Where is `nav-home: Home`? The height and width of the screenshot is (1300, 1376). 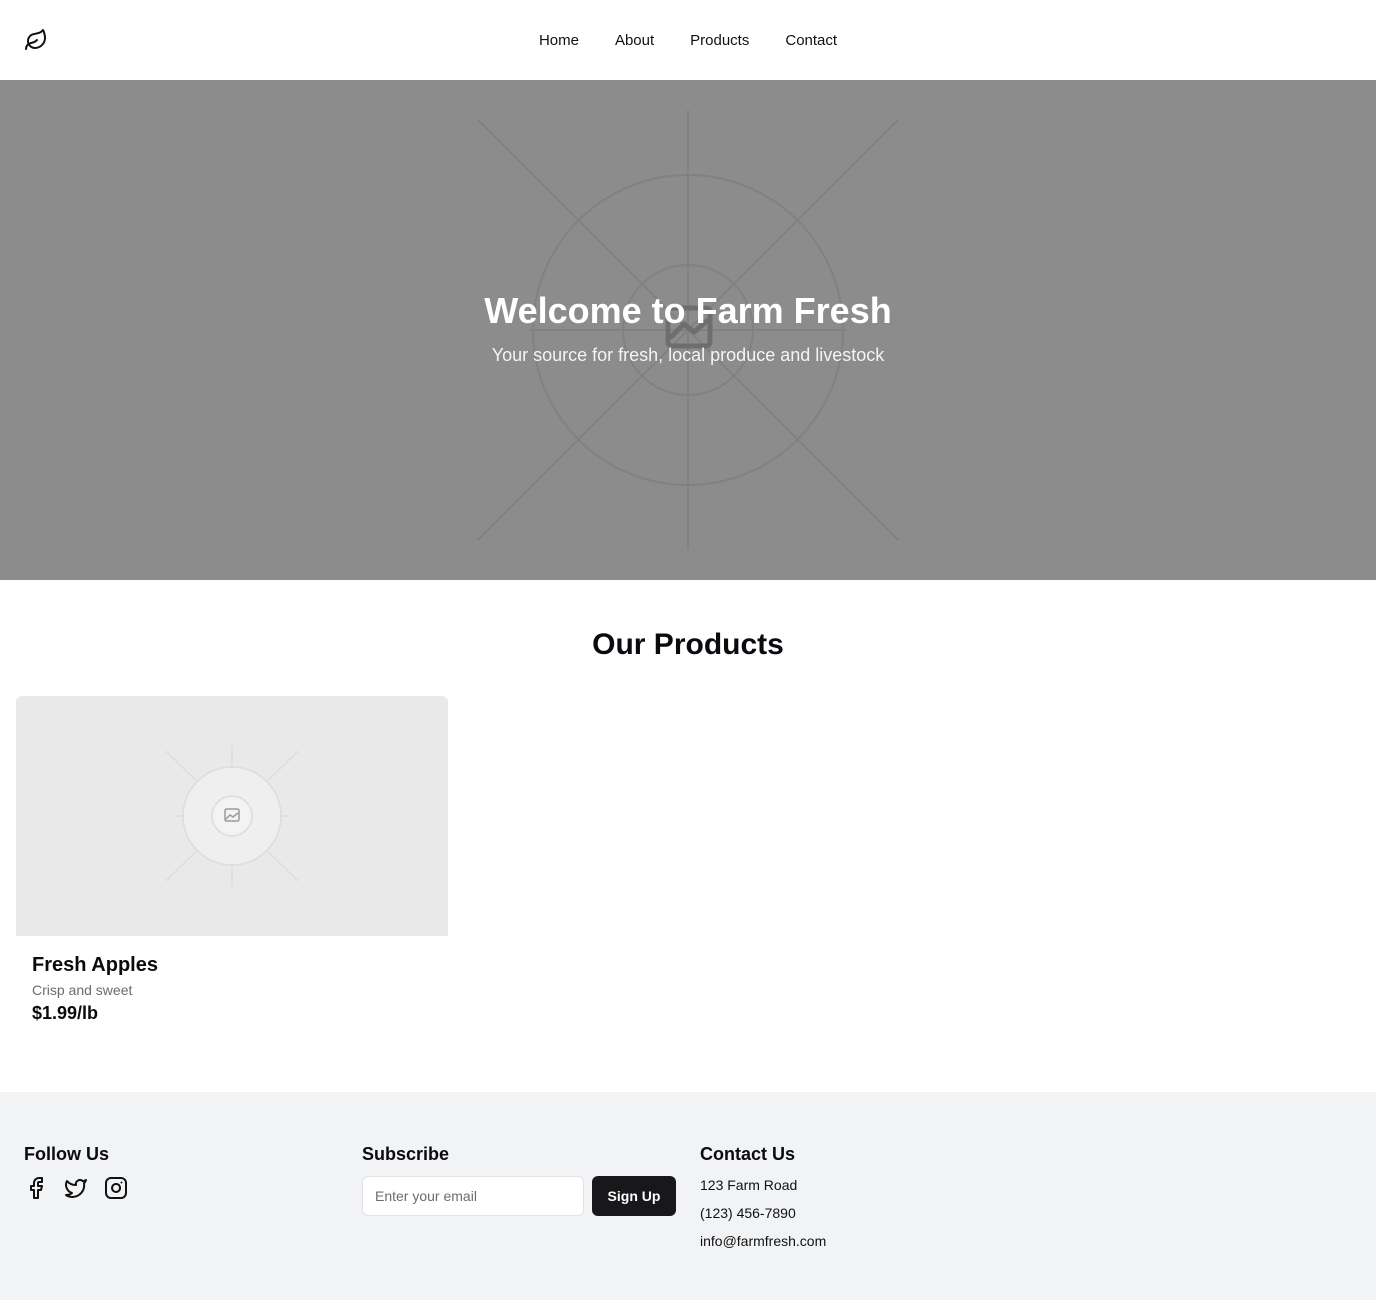
nav-home: Home is located at coordinates (559, 40).